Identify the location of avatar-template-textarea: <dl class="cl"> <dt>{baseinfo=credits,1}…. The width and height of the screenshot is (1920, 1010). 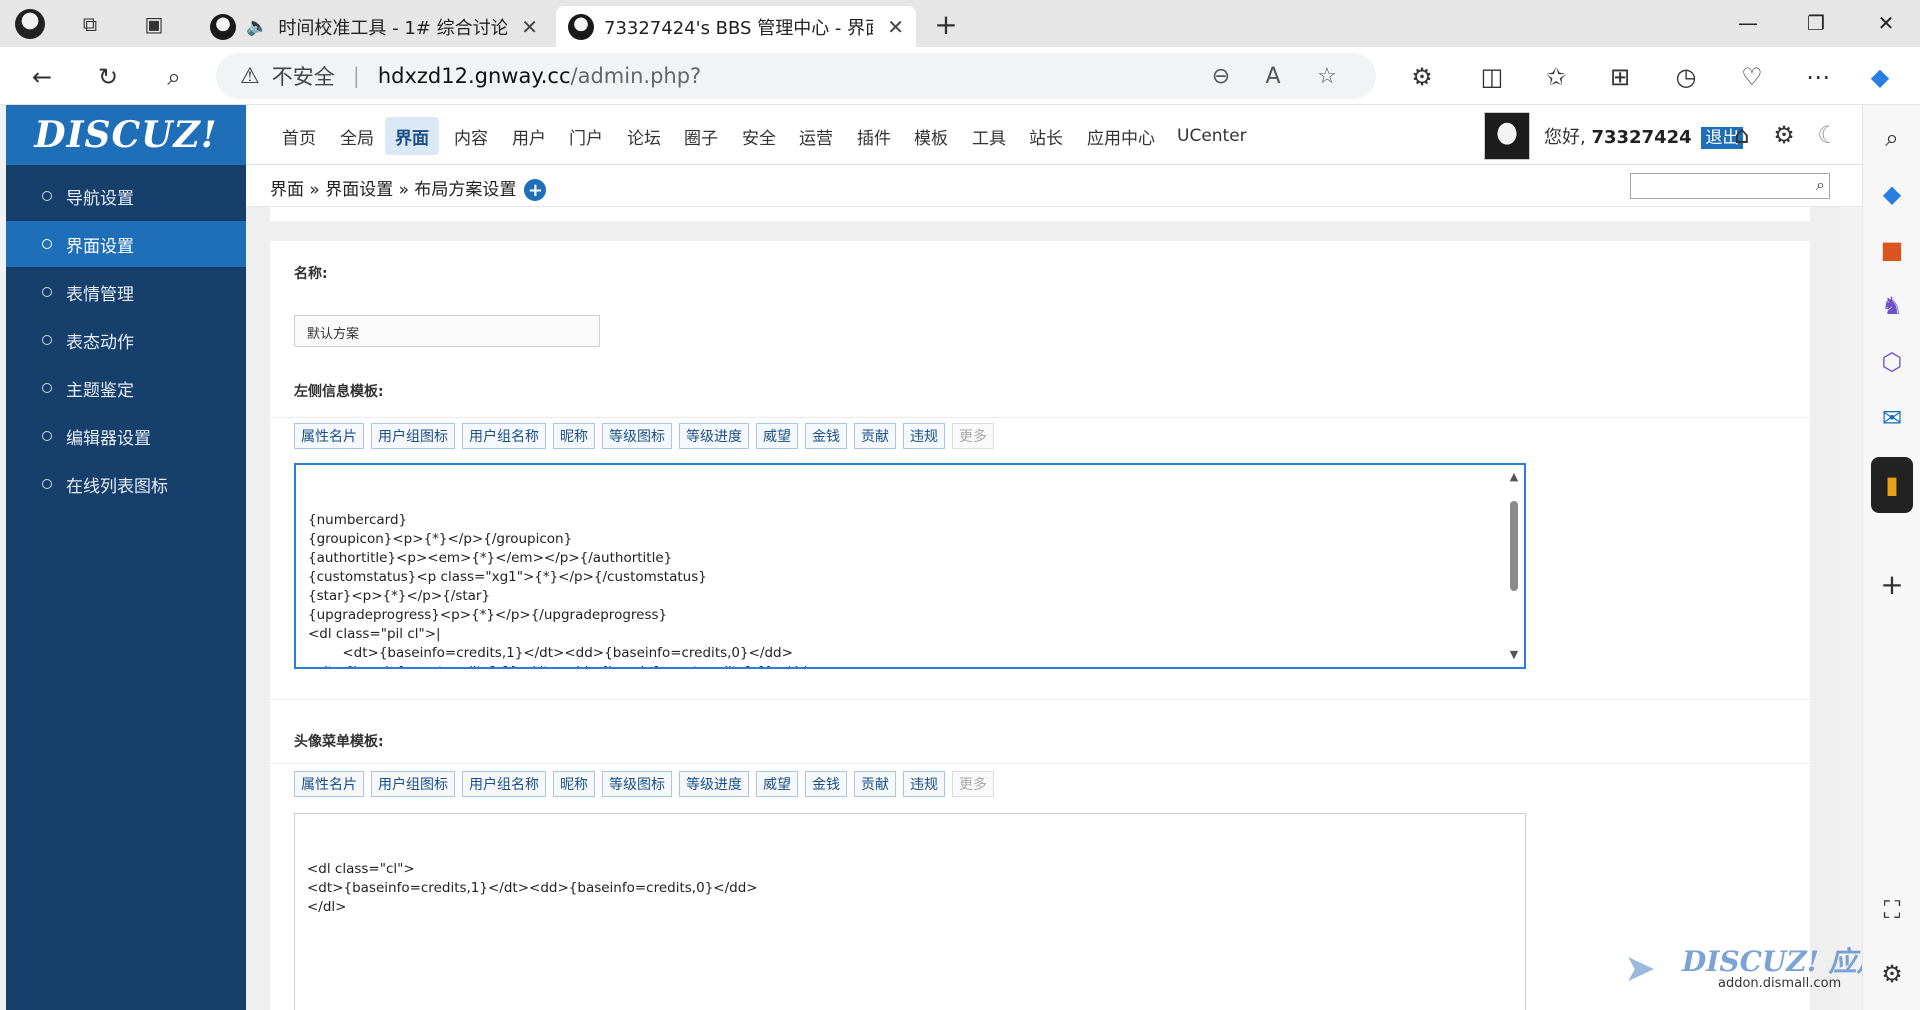
(910, 911).